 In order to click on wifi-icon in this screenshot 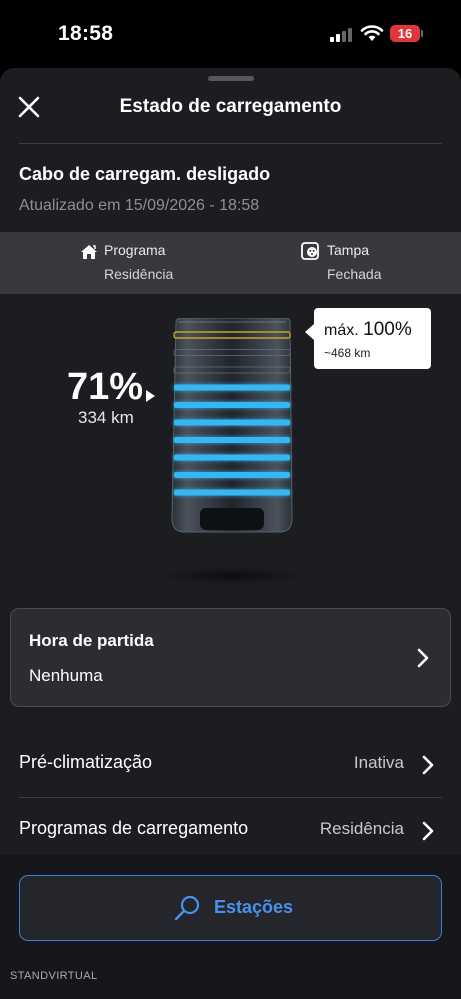, I will do `click(372, 33)`.